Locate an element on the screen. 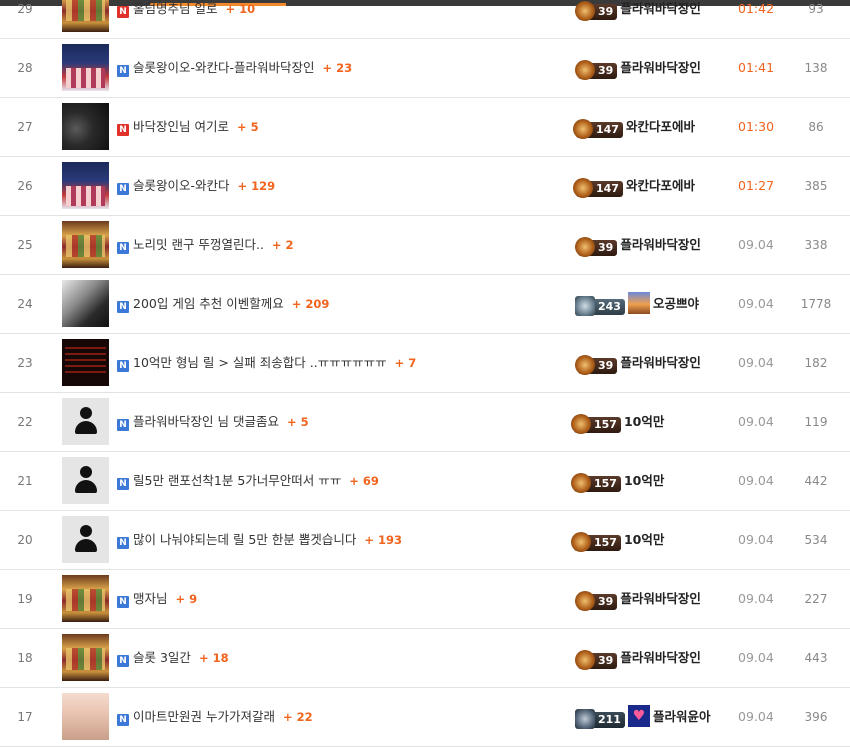 Image resolution: width=850 pixels, height=747 pixels. post-title-link: N 바닥장인님 여기로 + 5 is located at coordinates (188, 127).